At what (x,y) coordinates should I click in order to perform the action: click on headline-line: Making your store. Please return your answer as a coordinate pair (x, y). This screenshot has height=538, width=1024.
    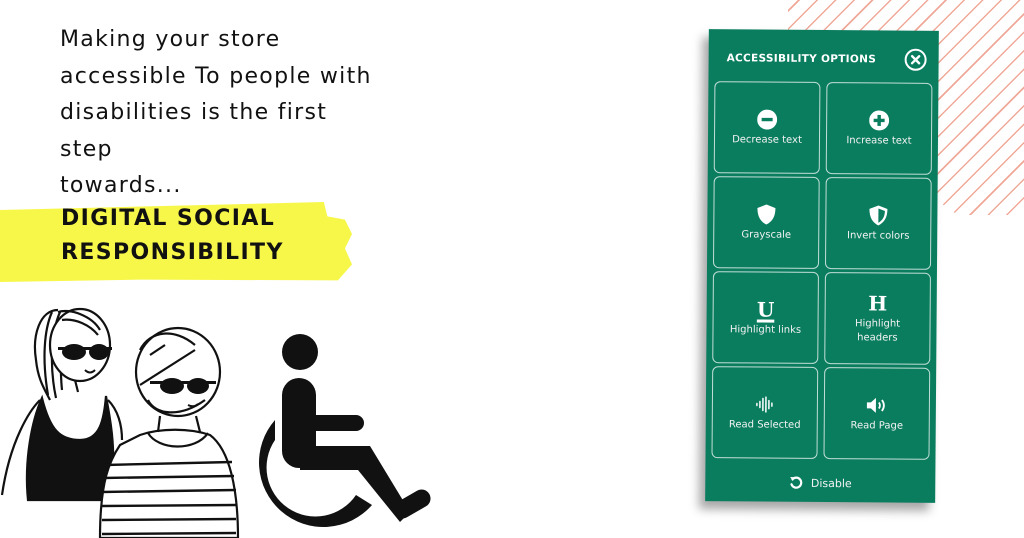
    Looking at the image, I should click on (170, 39).